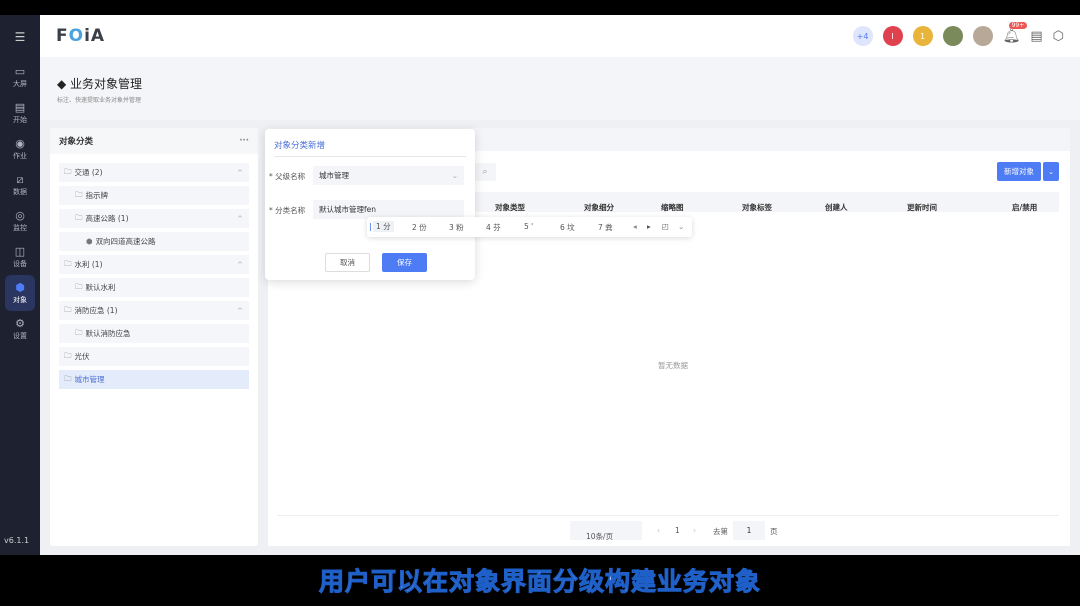 The height and width of the screenshot is (606, 1080). What do you see at coordinates (665, 226) in the screenshot?
I see `ime-settings-icon: ◰` at bounding box center [665, 226].